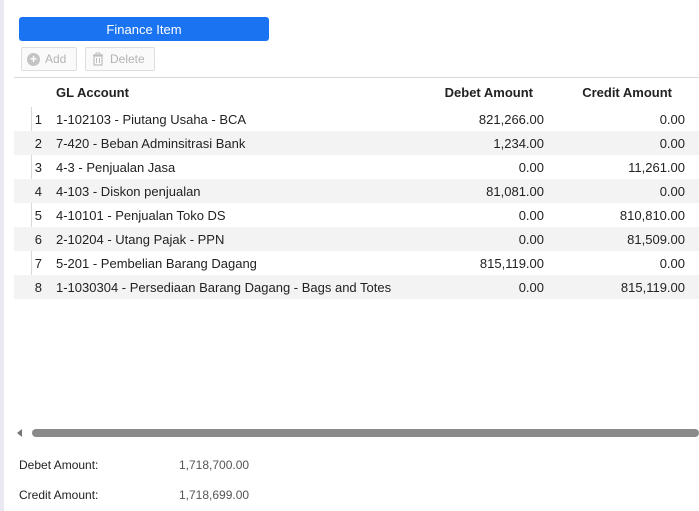 The width and height of the screenshot is (699, 511). I want to click on grid-toolbar: + Add Delete, so click(88, 59).